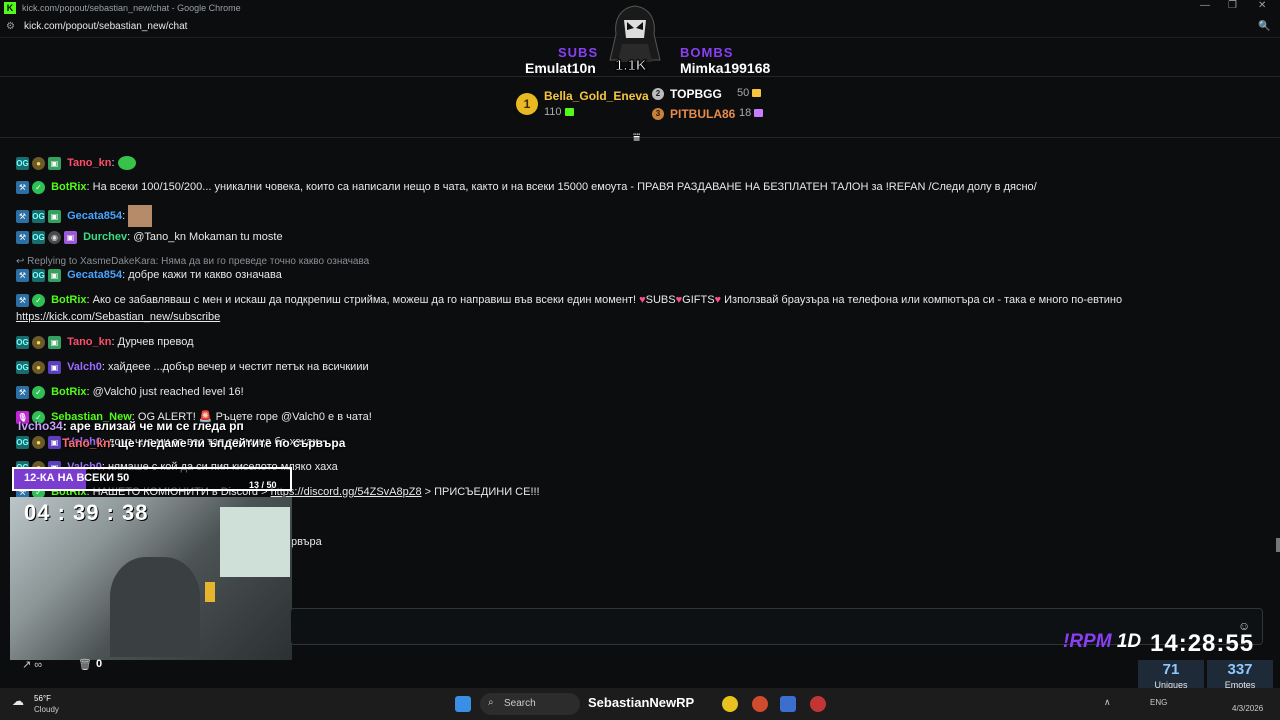  What do you see at coordinates (126, 163) in the screenshot?
I see `emote-icon` at bounding box center [126, 163].